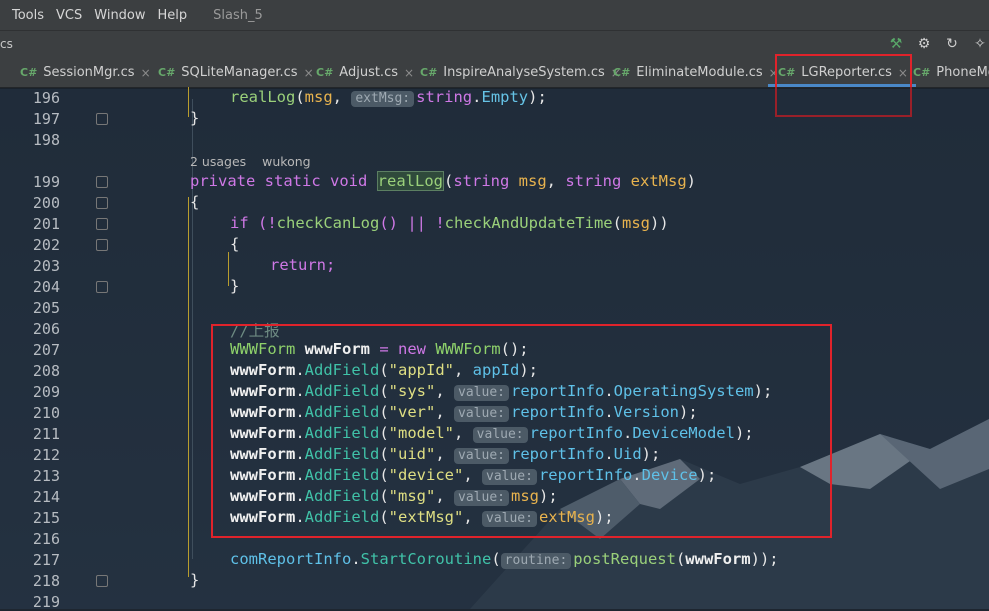 The height and width of the screenshot is (611, 989). Describe the element at coordinates (286, 161) in the screenshot. I see `author-label: wukong` at that location.